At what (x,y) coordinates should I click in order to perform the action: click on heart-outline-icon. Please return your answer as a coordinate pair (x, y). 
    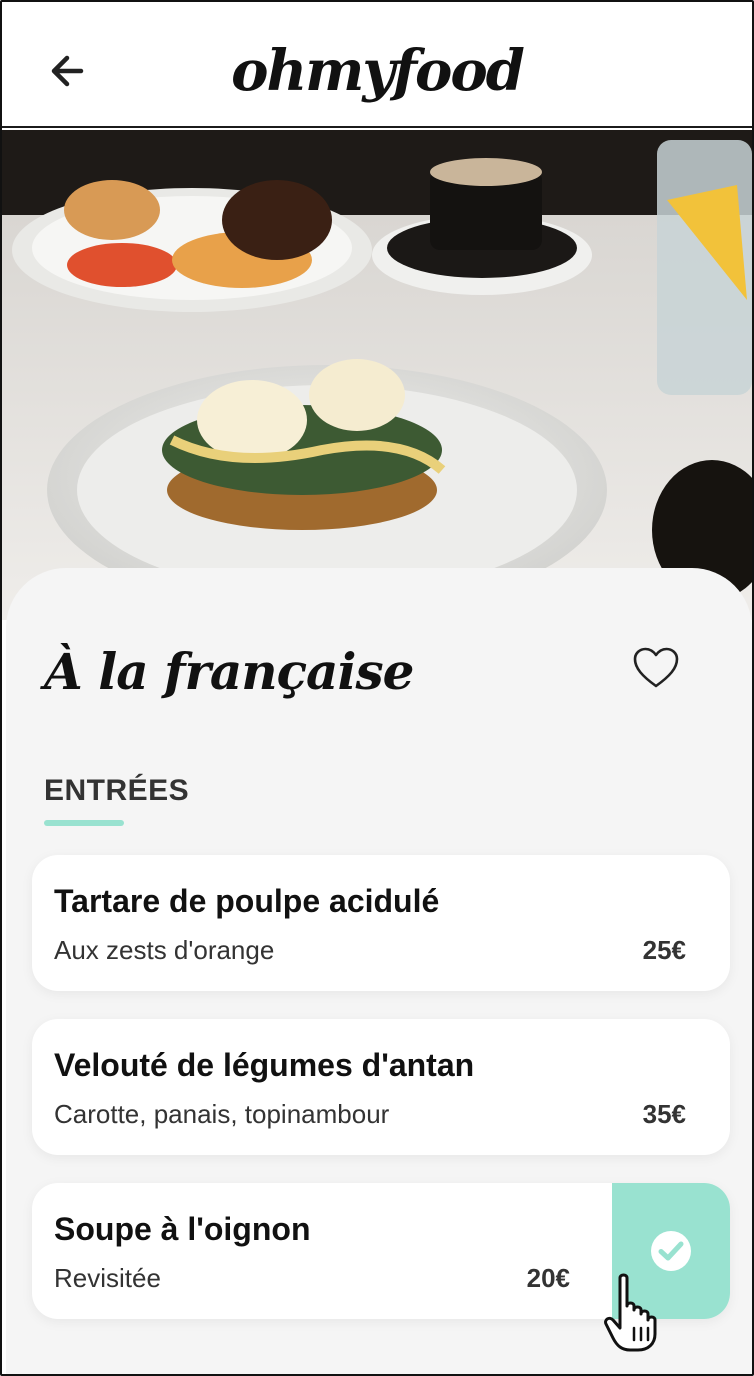
    Looking at the image, I should click on (656, 667).